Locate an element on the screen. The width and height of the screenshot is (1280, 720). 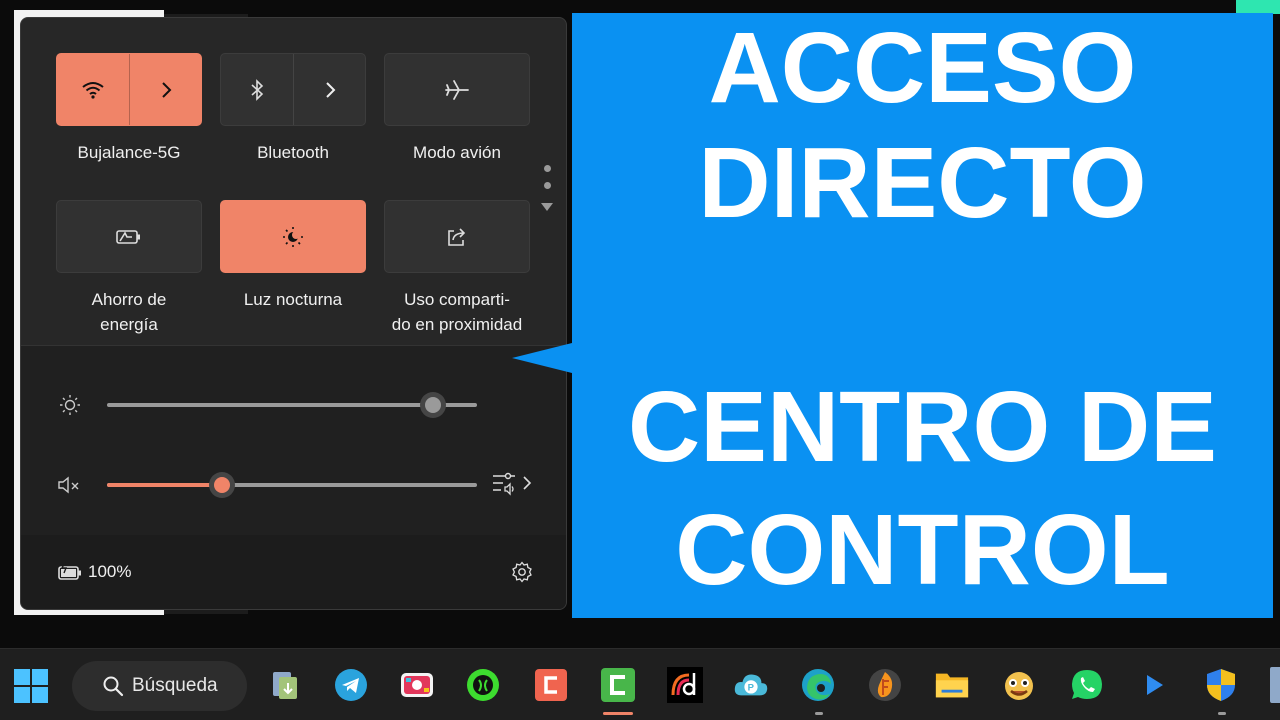
windows-logo-icon is located at coordinates (22, 677).